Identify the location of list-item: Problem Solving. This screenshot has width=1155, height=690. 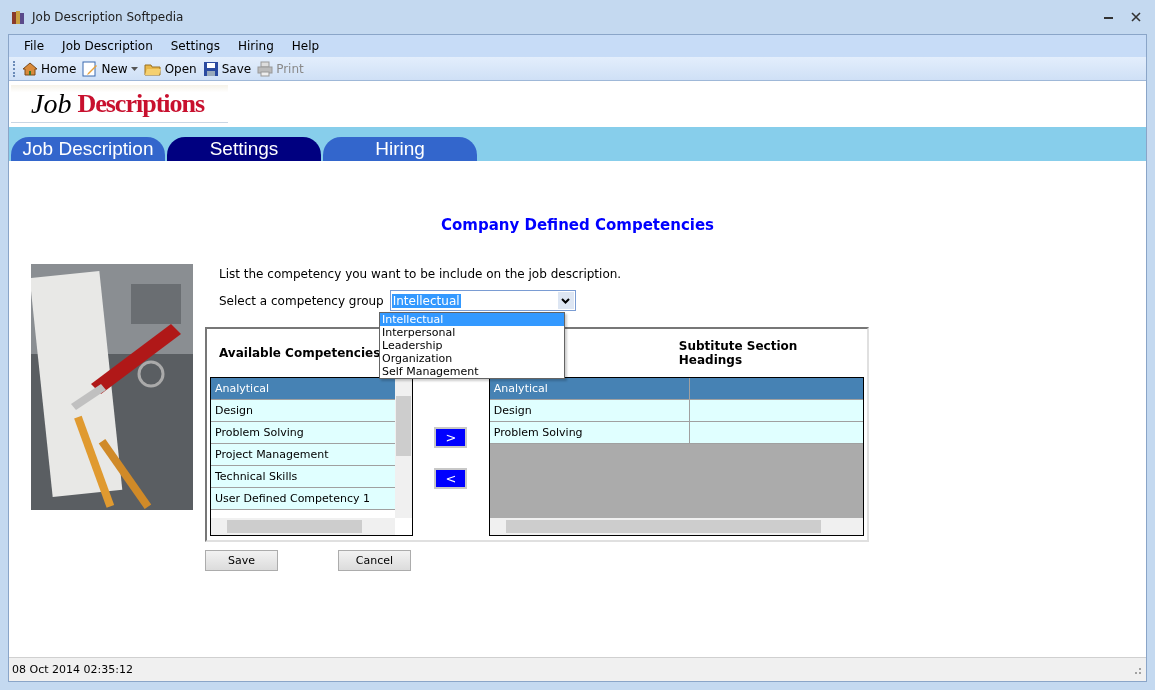
(303, 433).